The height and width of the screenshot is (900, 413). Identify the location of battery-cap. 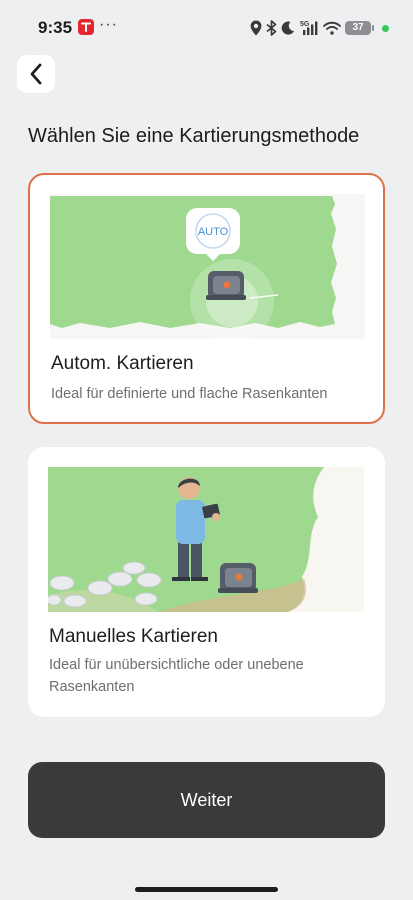
(373, 28).